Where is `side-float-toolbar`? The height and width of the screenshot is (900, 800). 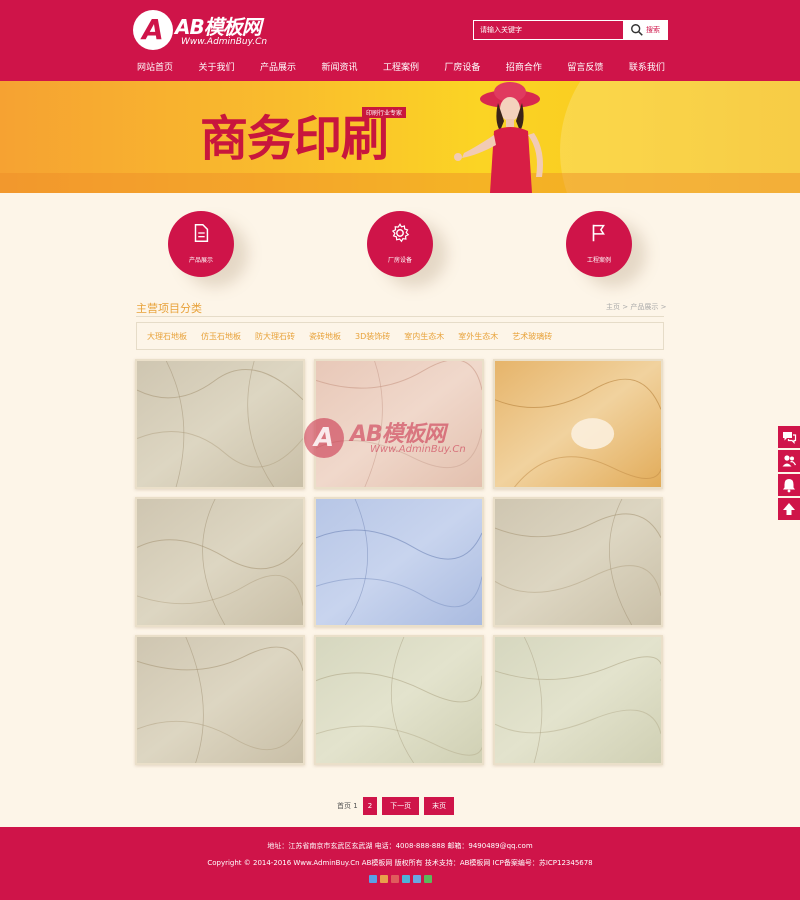 side-float-toolbar is located at coordinates (789, 474).